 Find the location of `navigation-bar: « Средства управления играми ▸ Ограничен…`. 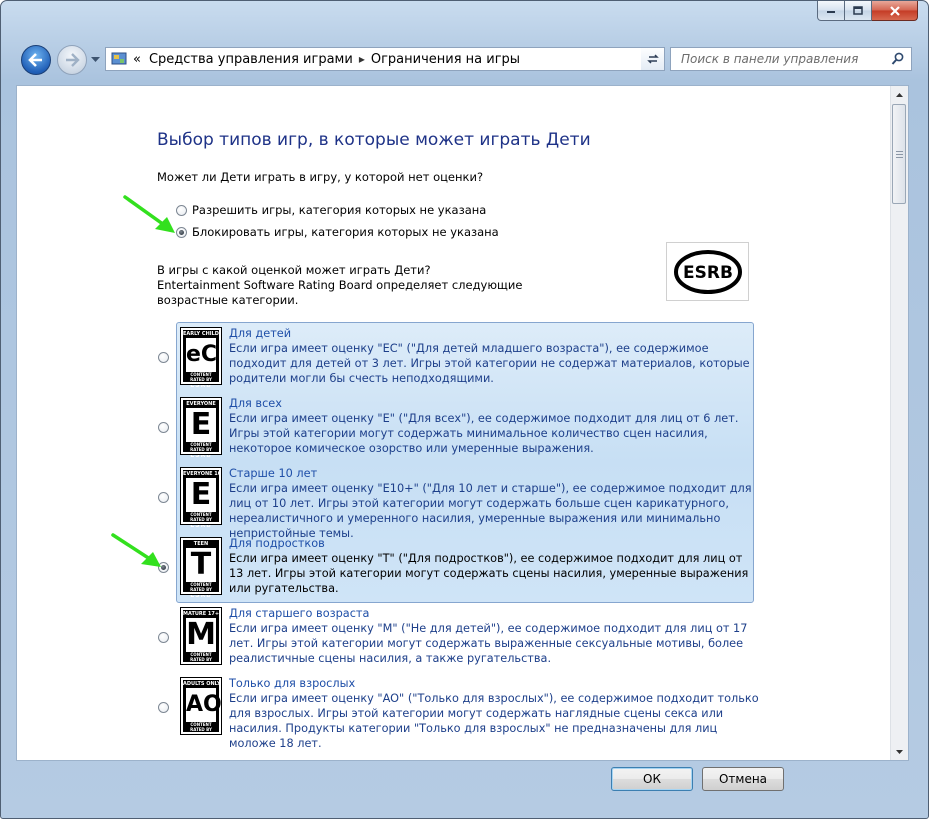

navigation-bar: « Средства управления играми ▸ Ограничен… is located at coordinates (465, 61).